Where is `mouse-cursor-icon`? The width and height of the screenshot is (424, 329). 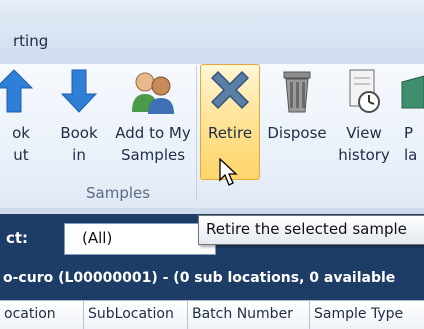 mouse-cursor-icon is located at coordinates (228, 172).